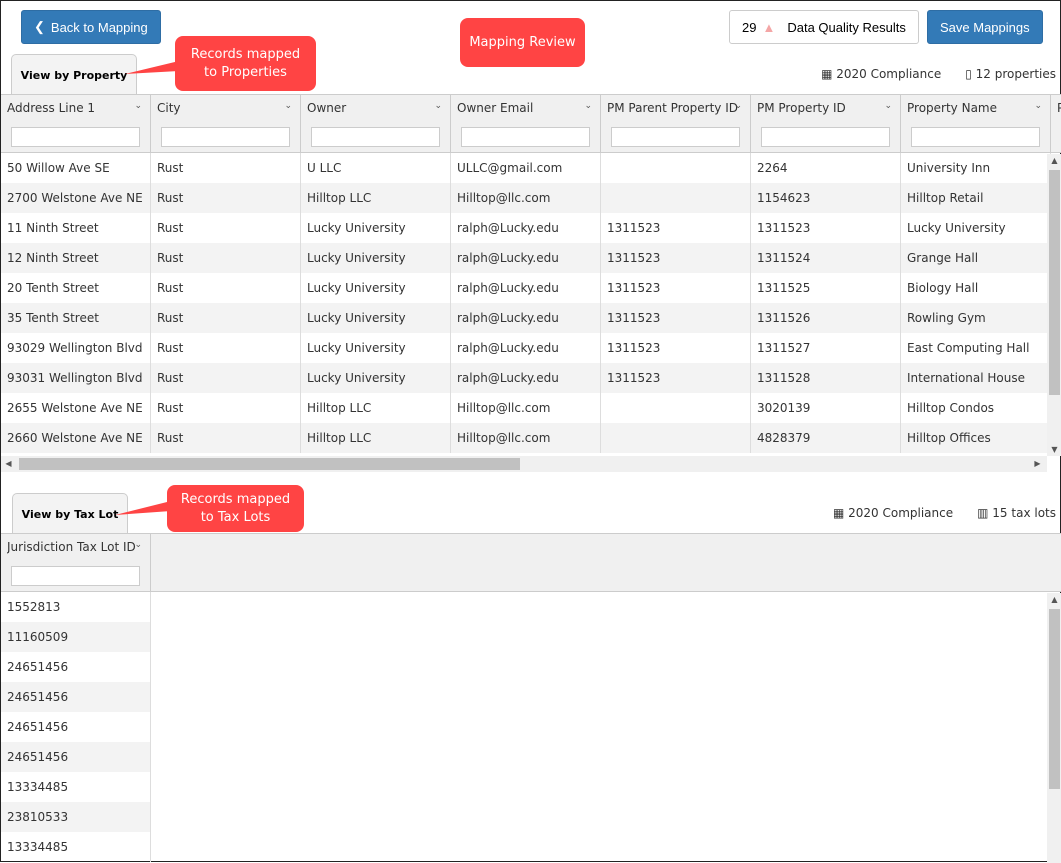 The image size is (1061, 863). I want to click on column-header: Owner Email ⌄, so click(526, 123).